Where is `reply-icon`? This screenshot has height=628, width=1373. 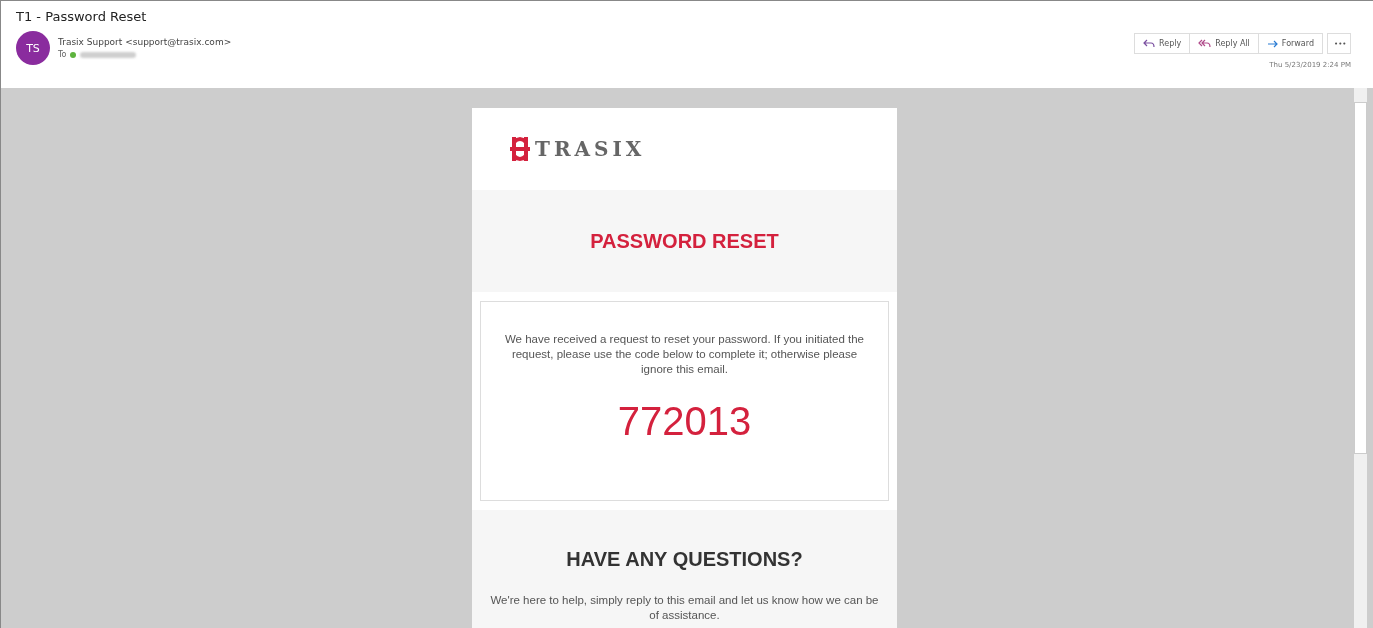
reply-icon is located at coordinates (1149, 43).